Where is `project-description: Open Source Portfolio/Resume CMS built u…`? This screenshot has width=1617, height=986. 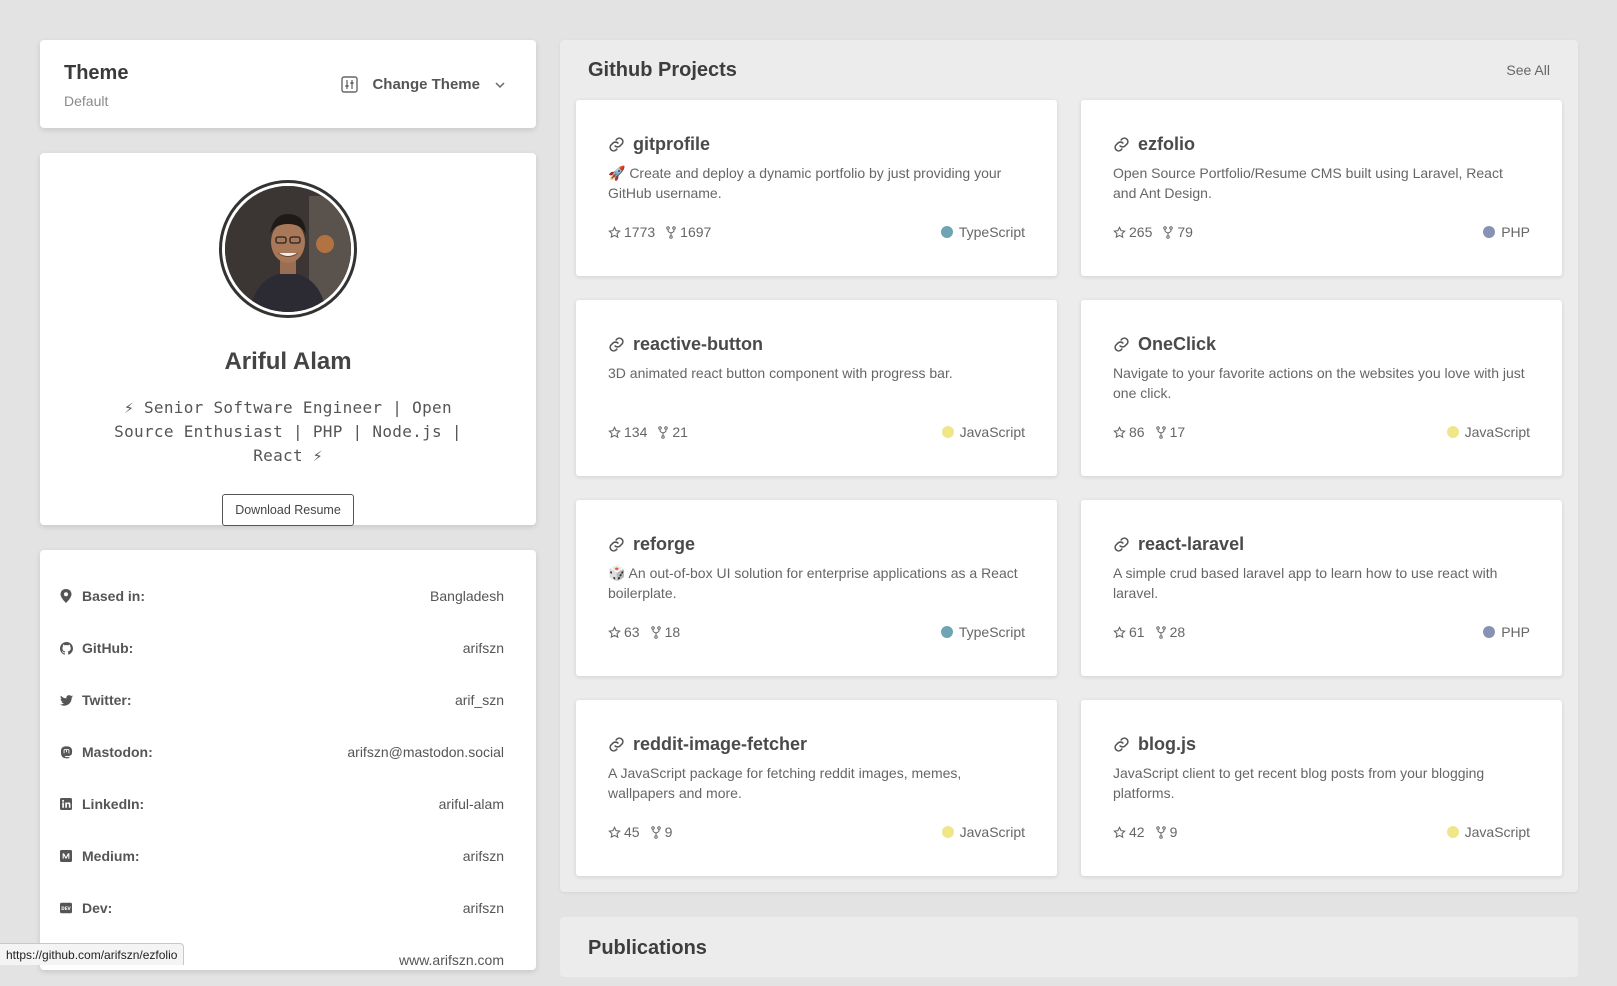
project-description: Open Source Portfolio/Resume CMS built u… is located at coordinates (1321, 183).